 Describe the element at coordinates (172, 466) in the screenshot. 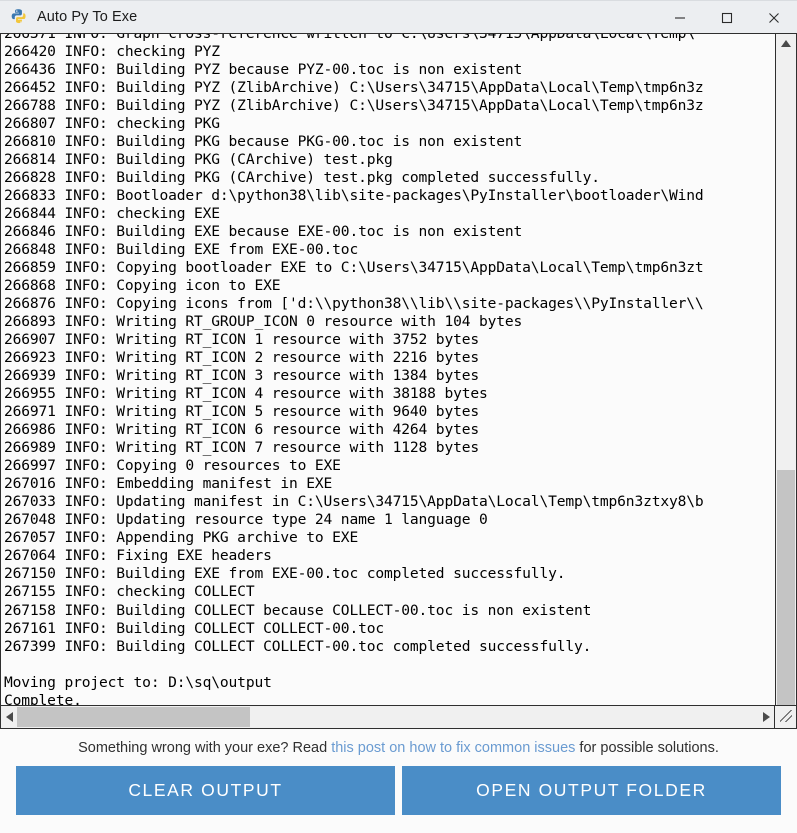

I see `console-line: 266997 INFO: Copying 0 resources to EXE` at that location.